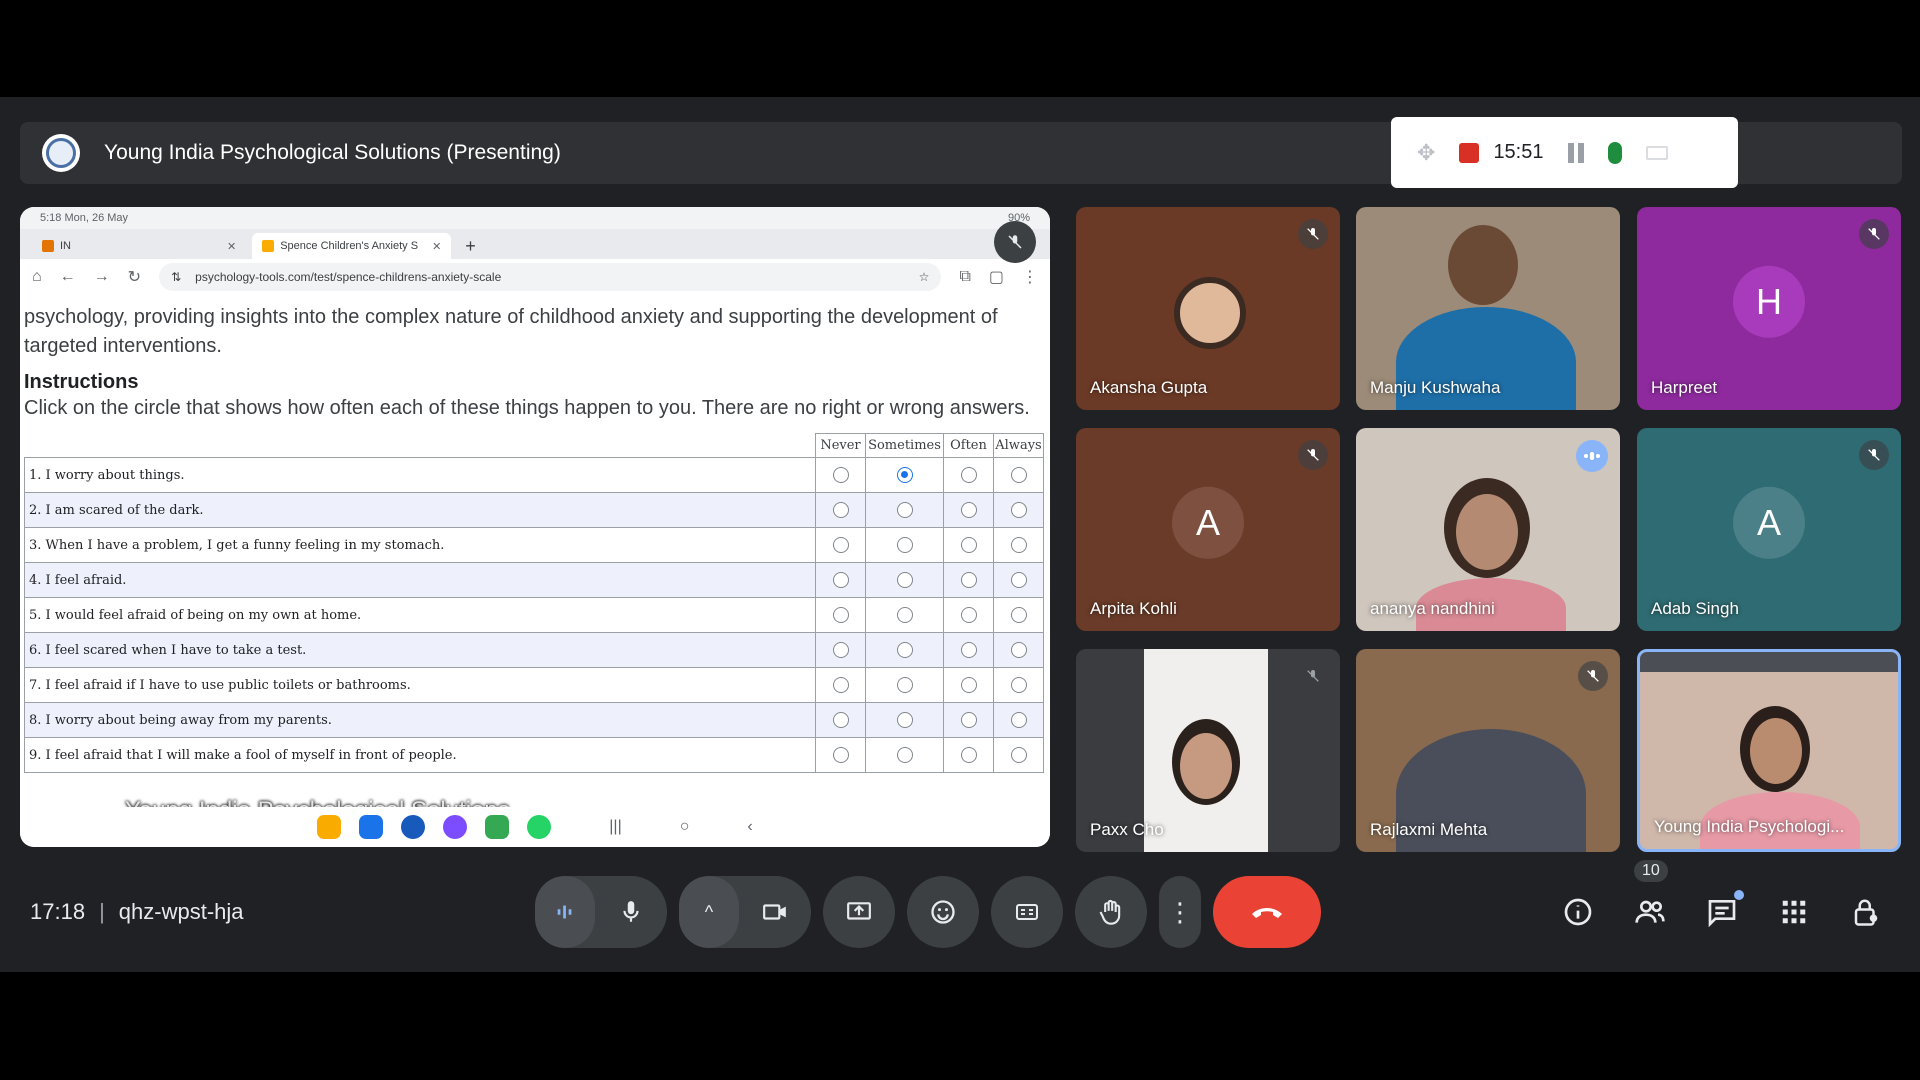 This screenshot has width=1920, height=1080. I want to click on leave-call-button, so click(1267, 912).